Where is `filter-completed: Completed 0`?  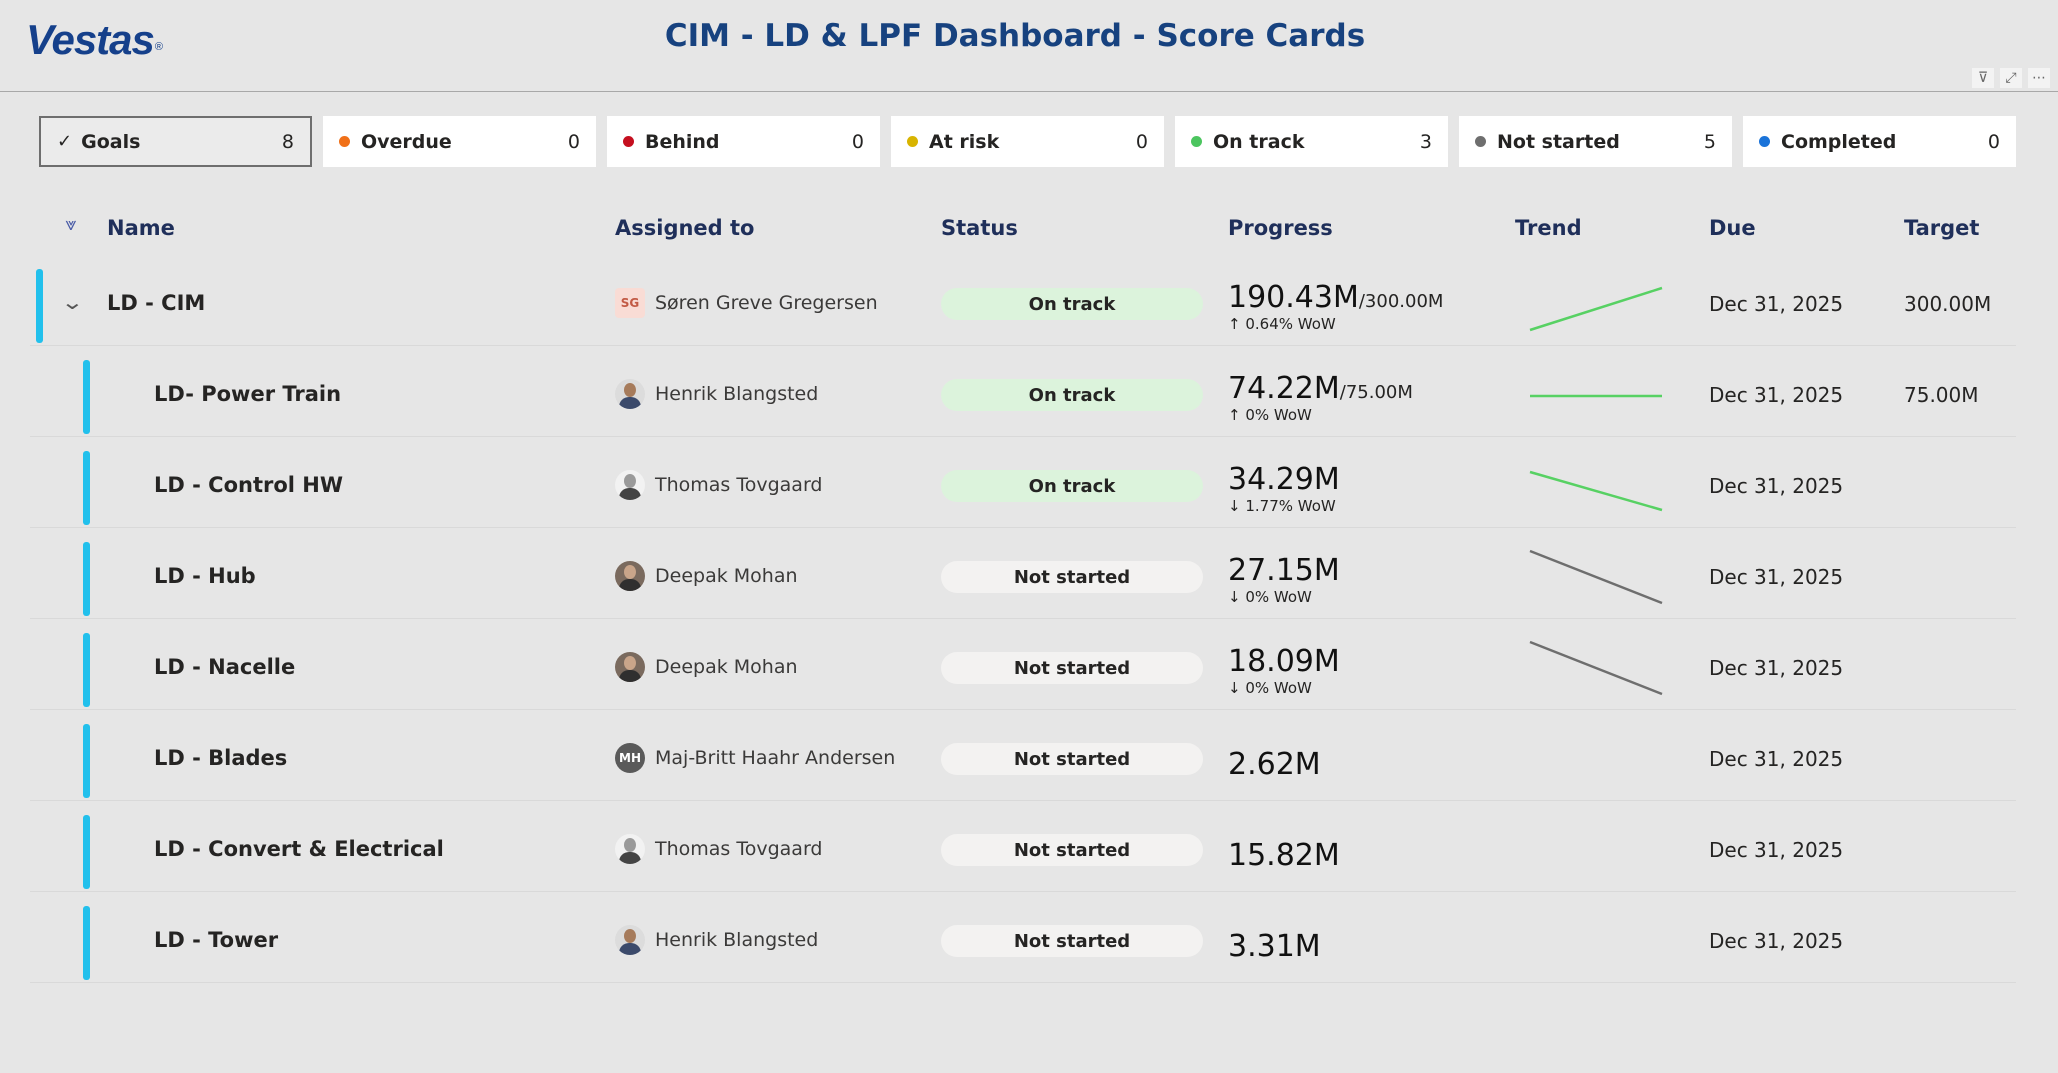
filter-completed: Completed 0 is located at coordinates (1879, 141).